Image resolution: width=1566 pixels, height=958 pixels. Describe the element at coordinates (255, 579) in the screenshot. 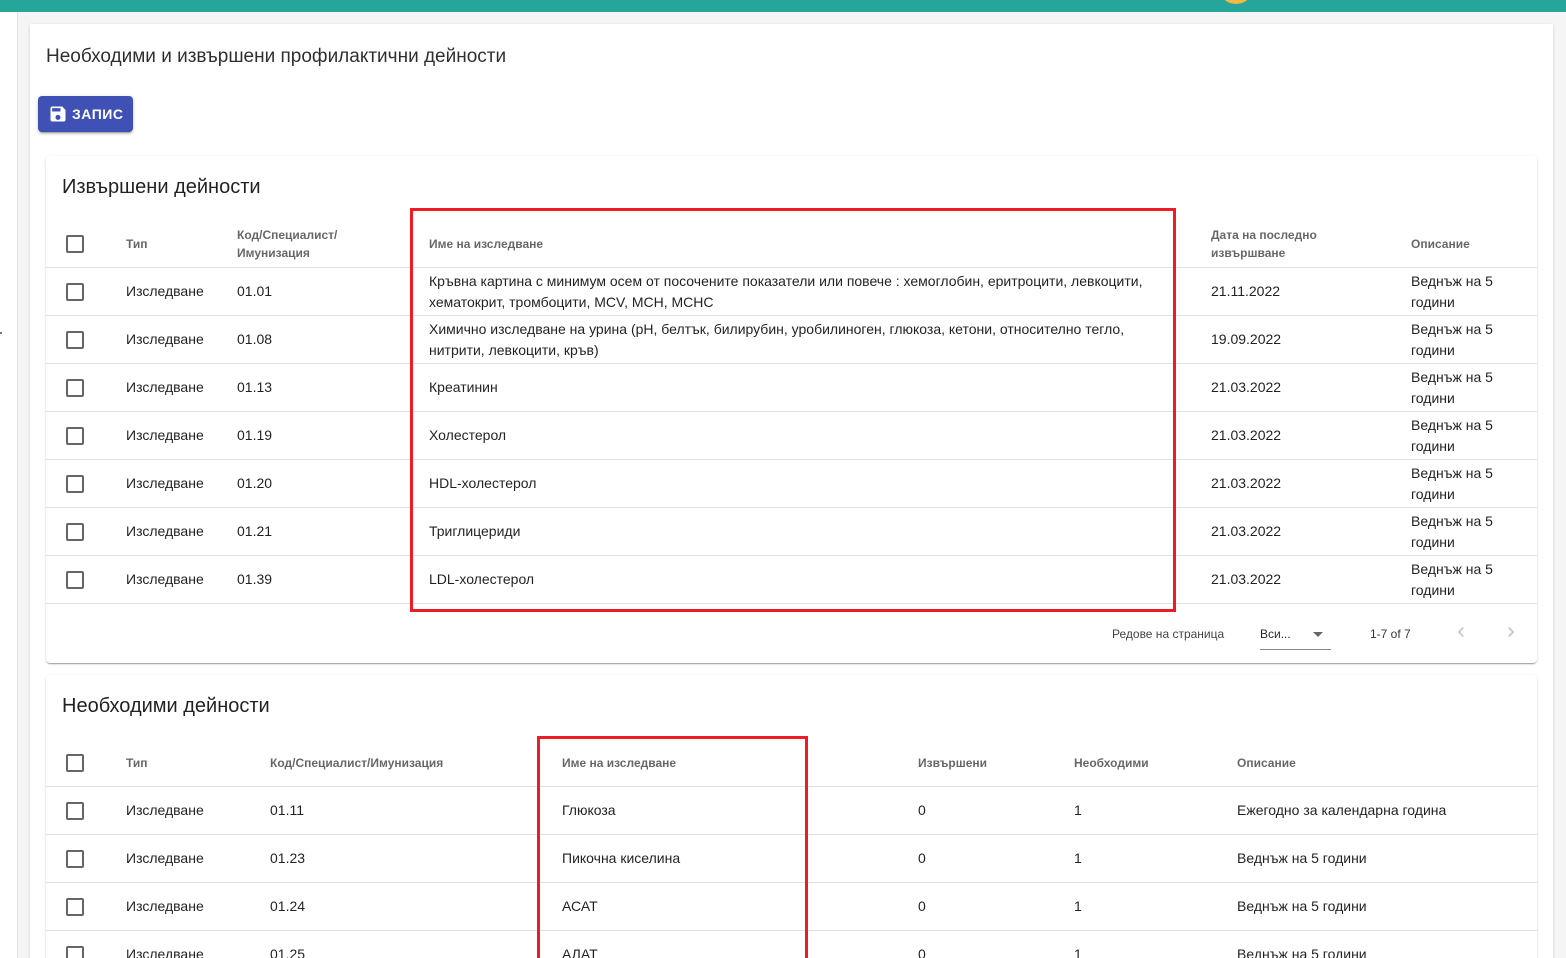

I see `cell-code: 01.39` at that location.